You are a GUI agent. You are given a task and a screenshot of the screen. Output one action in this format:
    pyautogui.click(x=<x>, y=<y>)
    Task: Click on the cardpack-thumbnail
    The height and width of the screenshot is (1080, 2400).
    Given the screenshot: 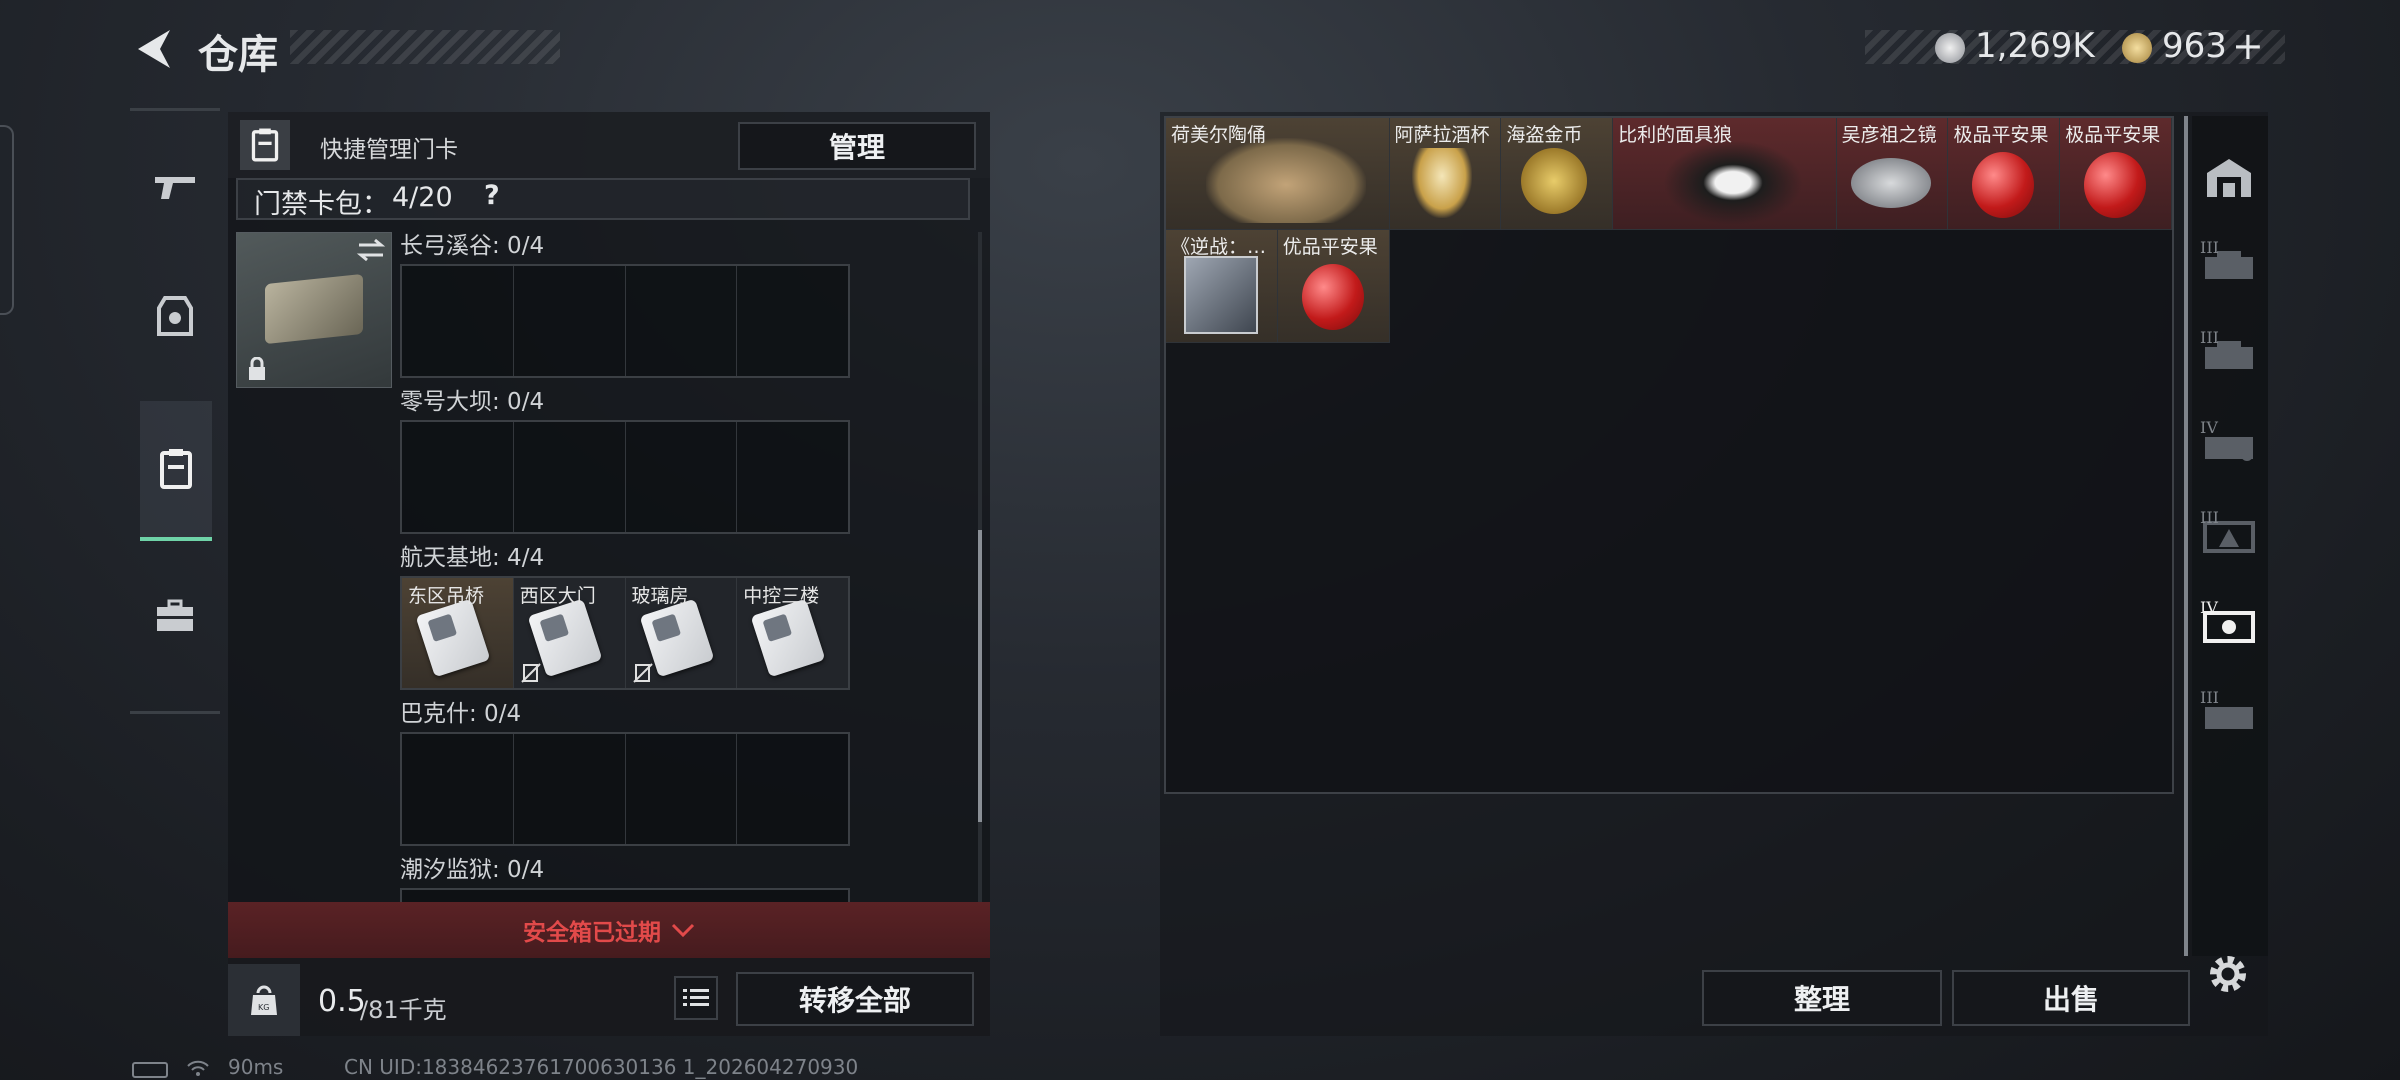 What is the action you would take?
    pyautogui.click(x=314, y=310)
    